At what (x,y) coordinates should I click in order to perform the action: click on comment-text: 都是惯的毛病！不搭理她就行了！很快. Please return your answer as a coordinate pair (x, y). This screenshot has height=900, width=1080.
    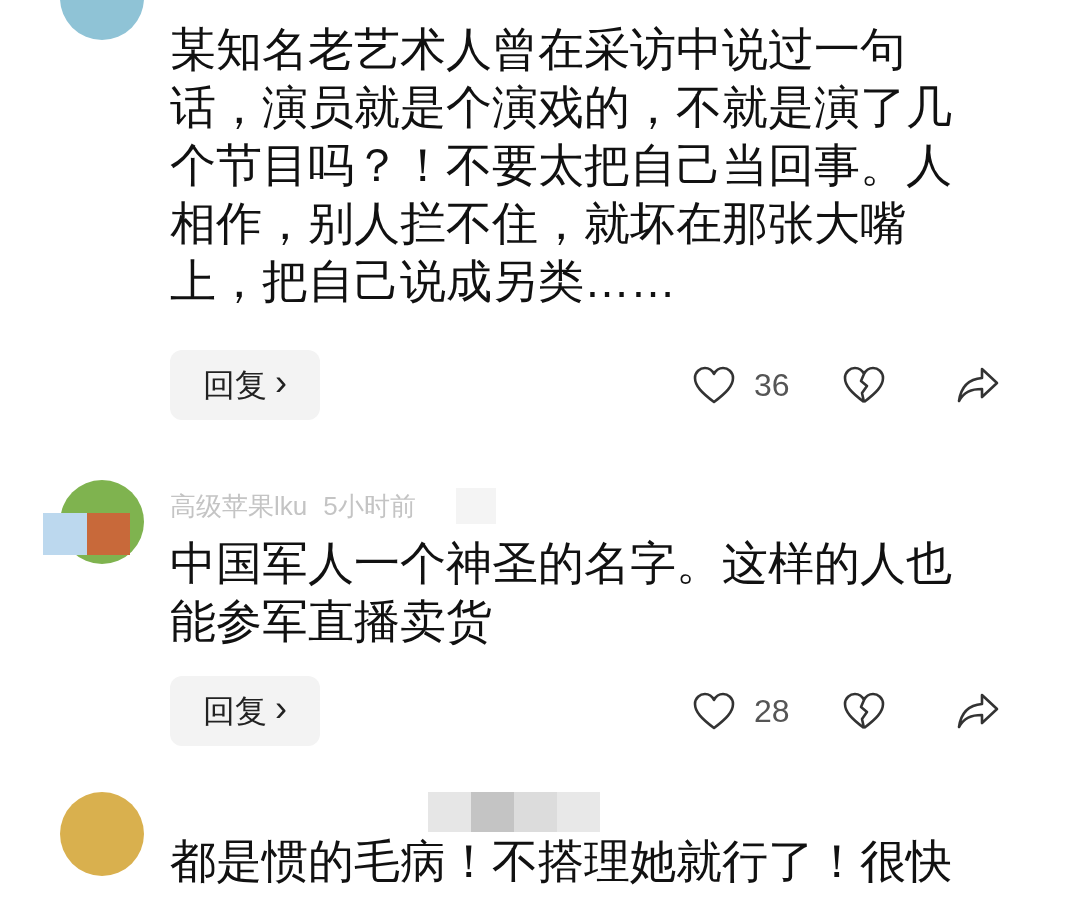
    Looking at the image, I should click on (561, 861).